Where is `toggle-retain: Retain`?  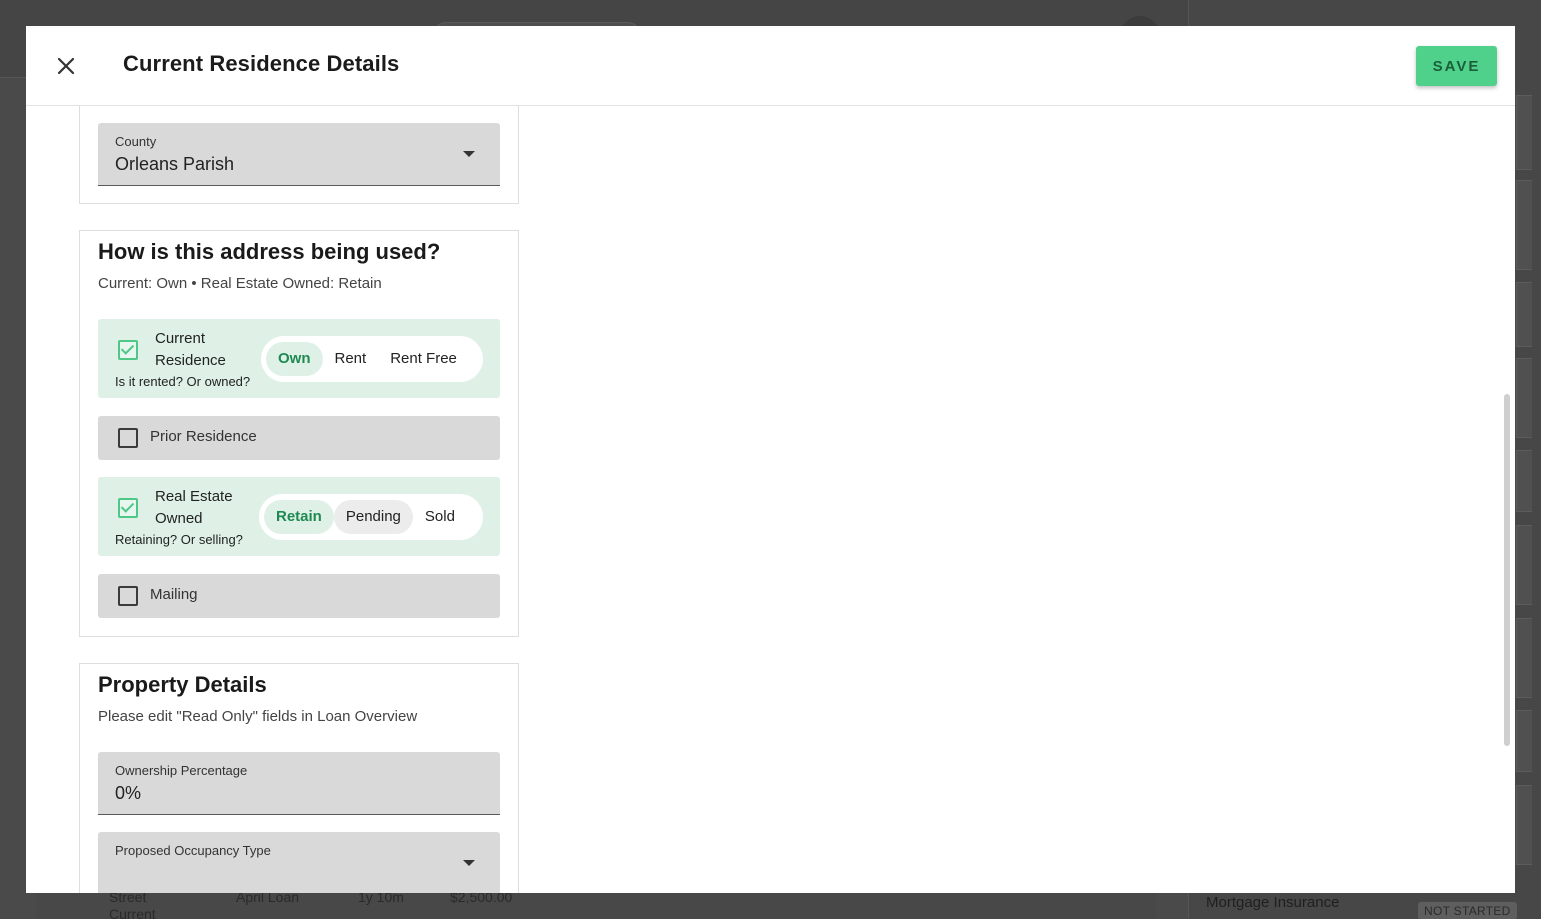 toggle-retain: Retain is located at coordinates (299, 517).